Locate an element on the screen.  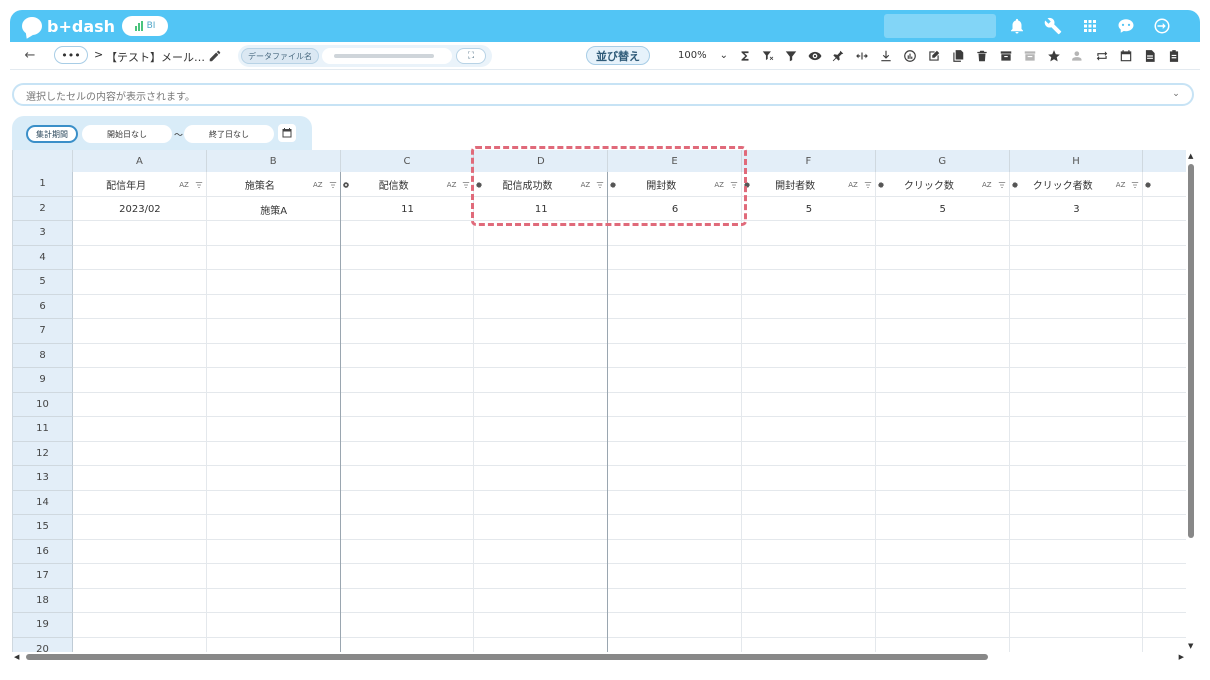
zoom-select: 100% ⌄ is located at coordinates (696, 55).